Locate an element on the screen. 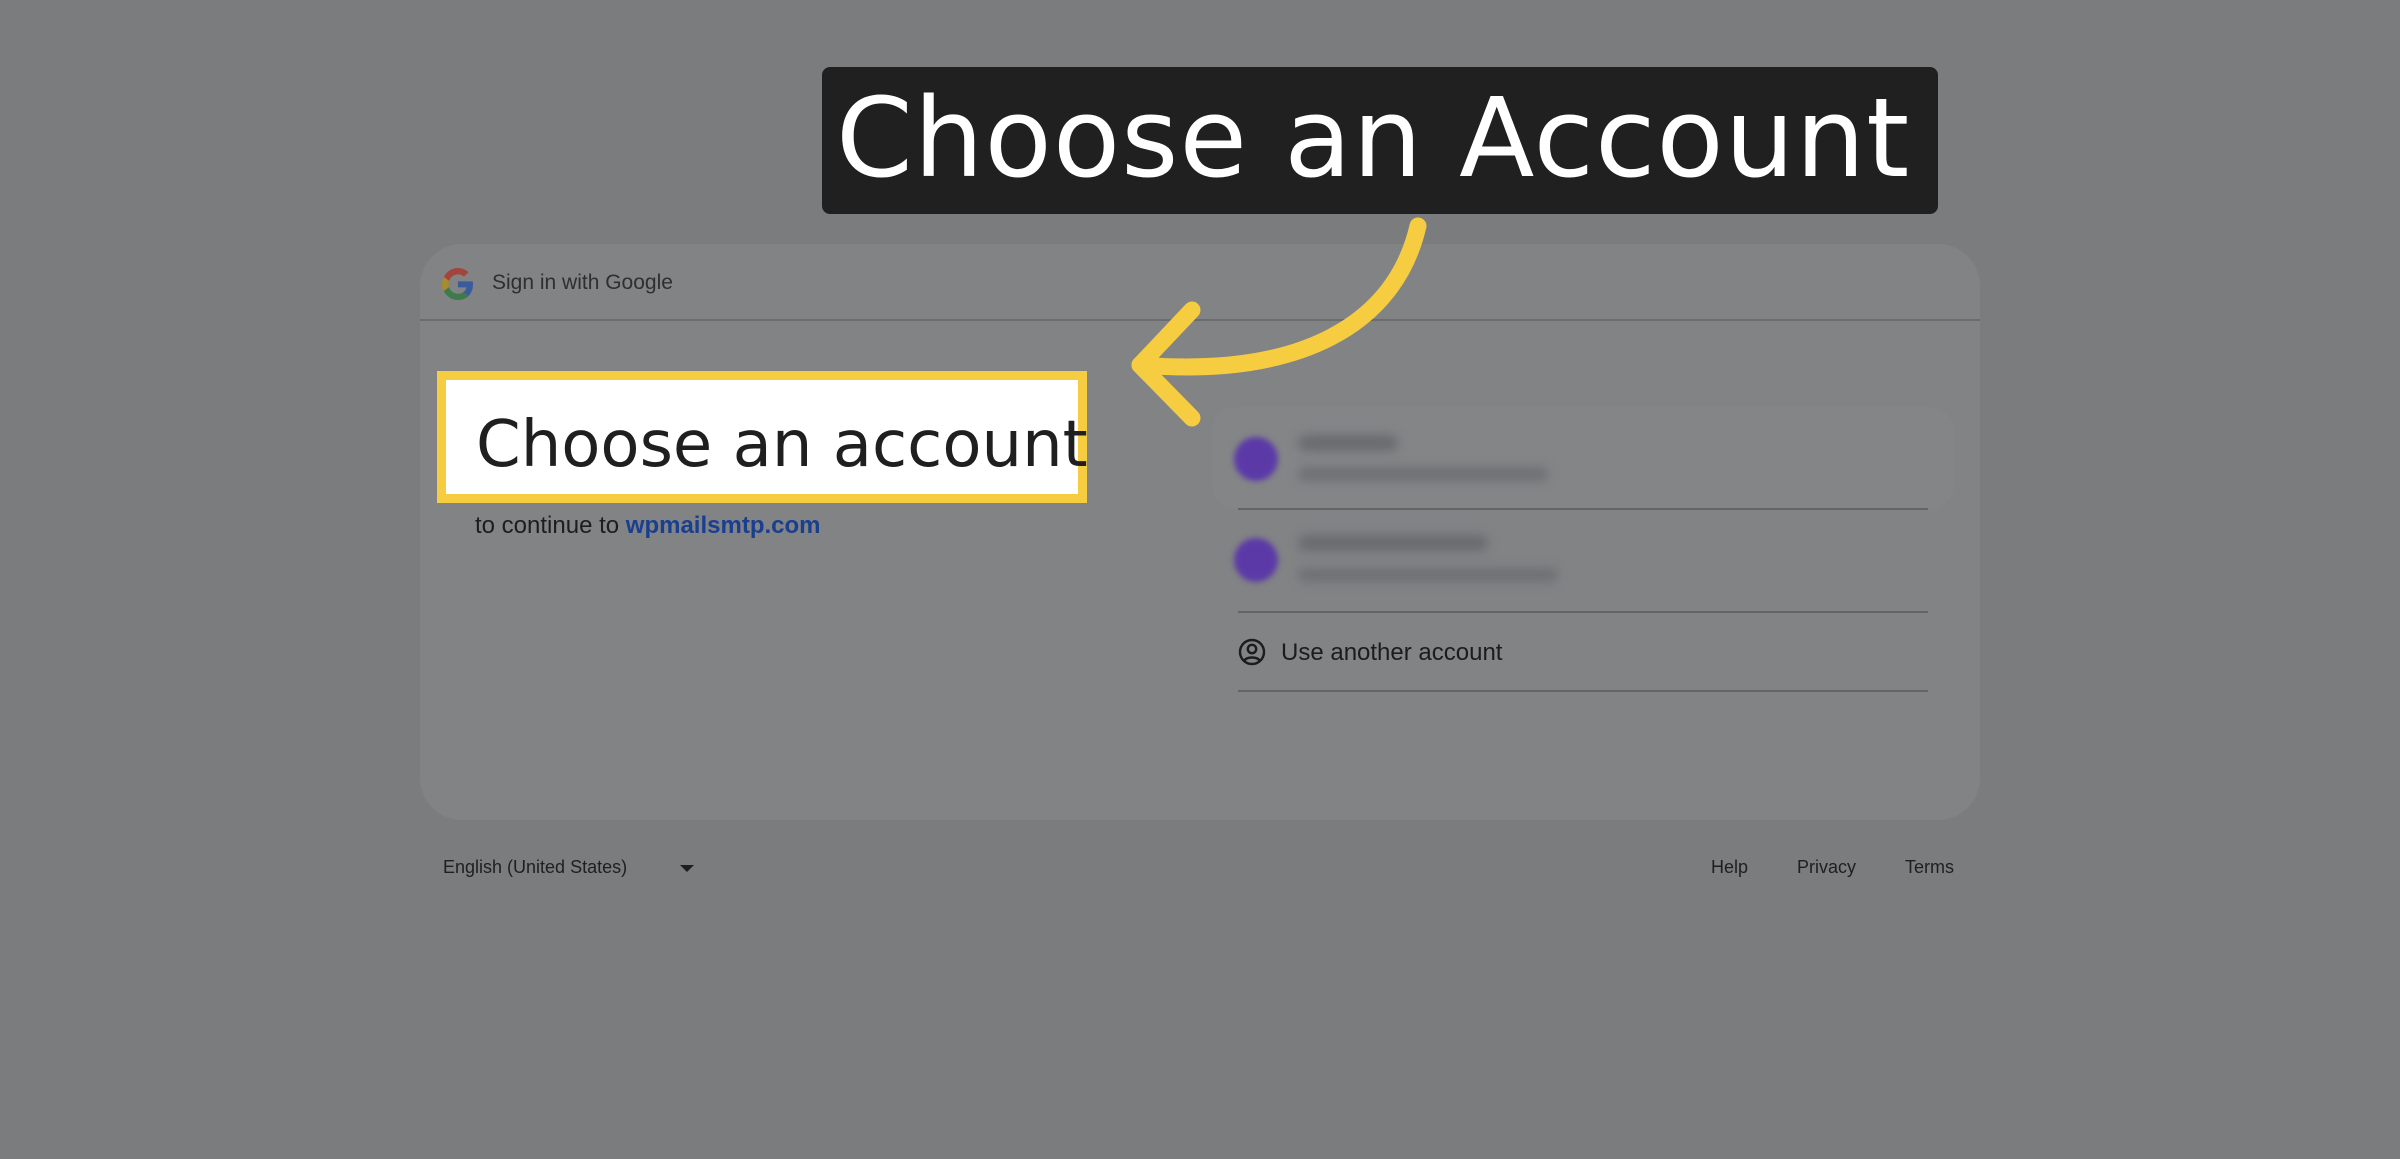 The image size is (2400, 1159). page-heading: Choose an account is located at coordinates (782, 445).